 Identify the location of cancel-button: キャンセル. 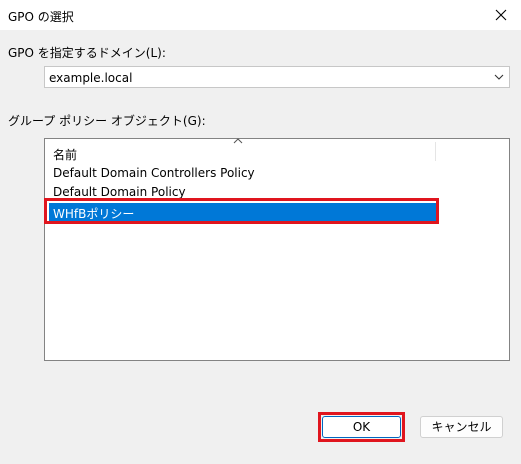
(461, 427).